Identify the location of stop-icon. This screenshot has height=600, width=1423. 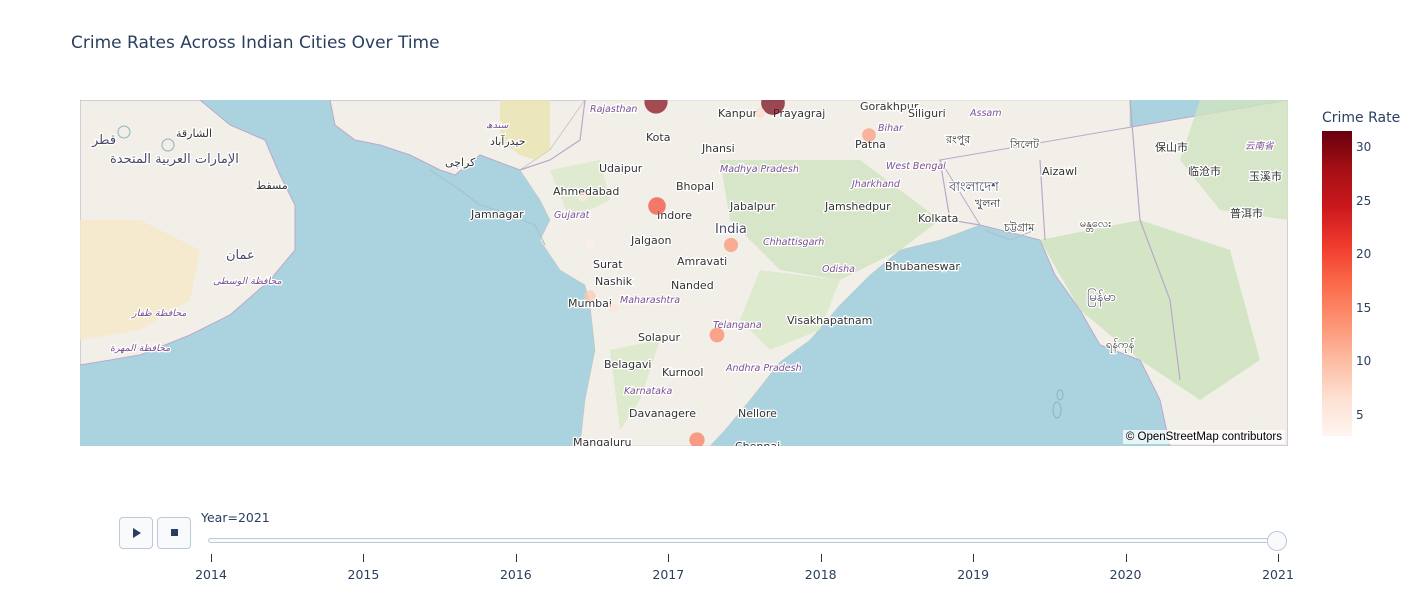
(174, 532).